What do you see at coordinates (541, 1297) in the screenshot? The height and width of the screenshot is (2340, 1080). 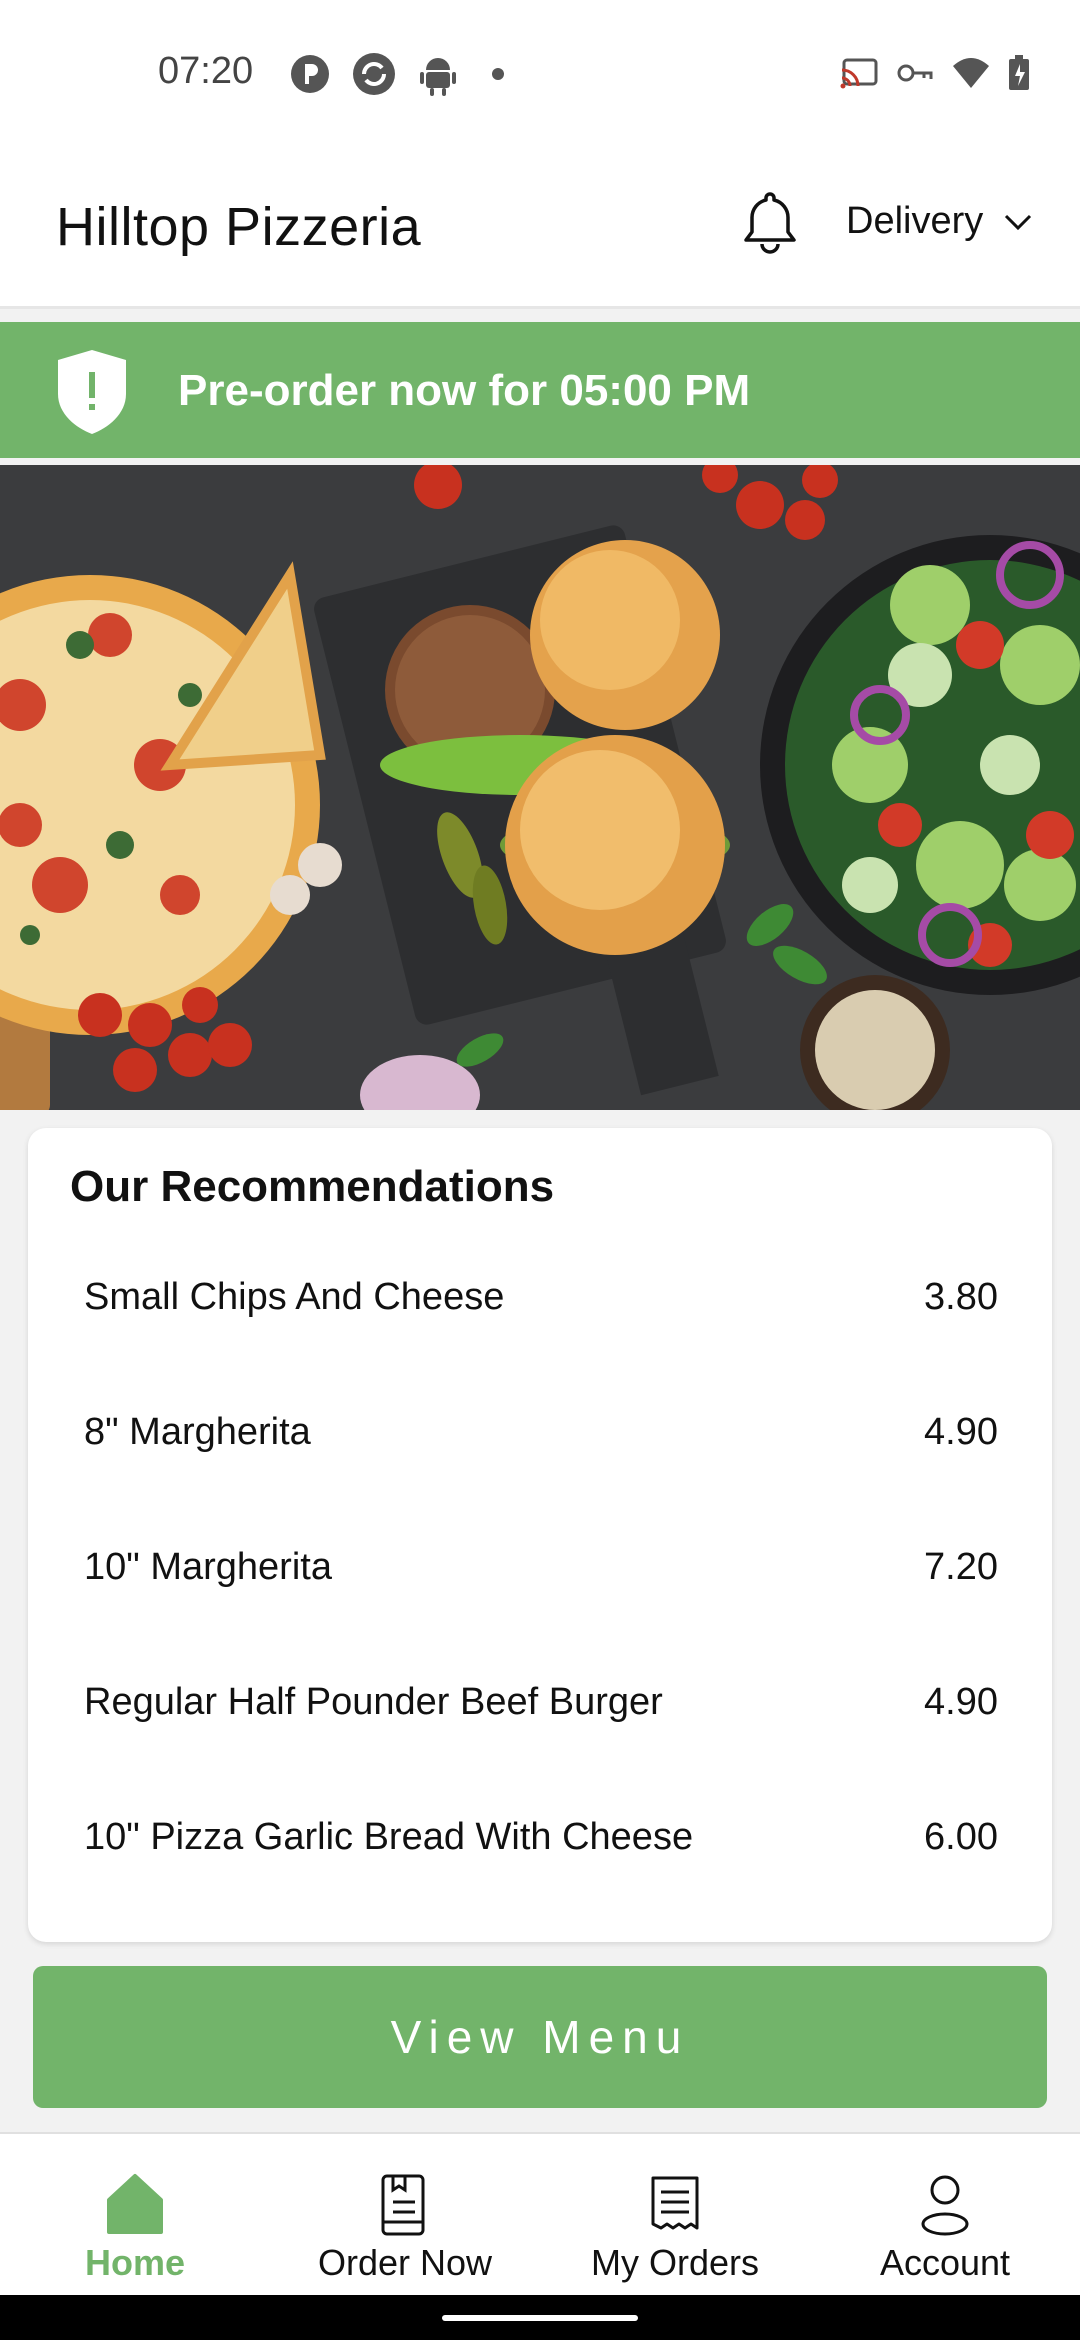 I see `recommendation-item: Small Chips And Cheese 3.80` at bounding box center [541, 1297].